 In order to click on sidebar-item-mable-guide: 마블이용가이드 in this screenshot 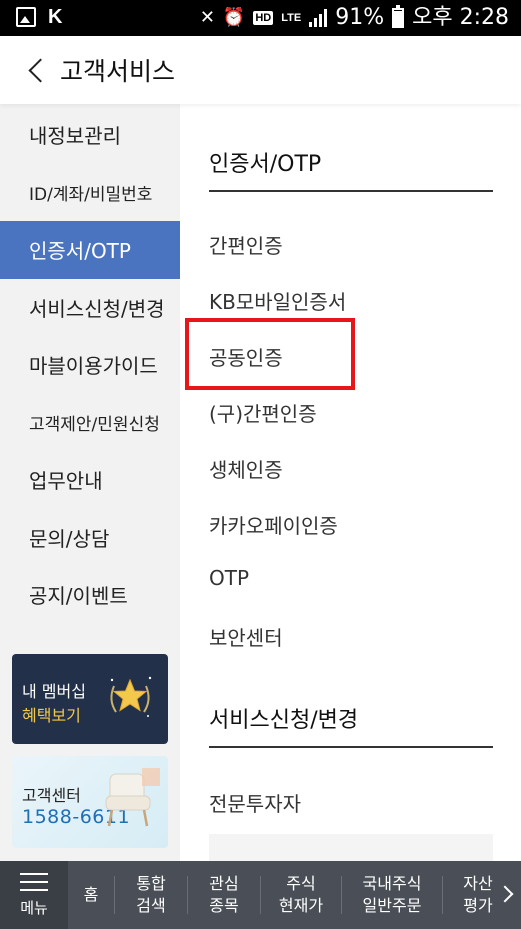, I will do `click(90, 365)`.